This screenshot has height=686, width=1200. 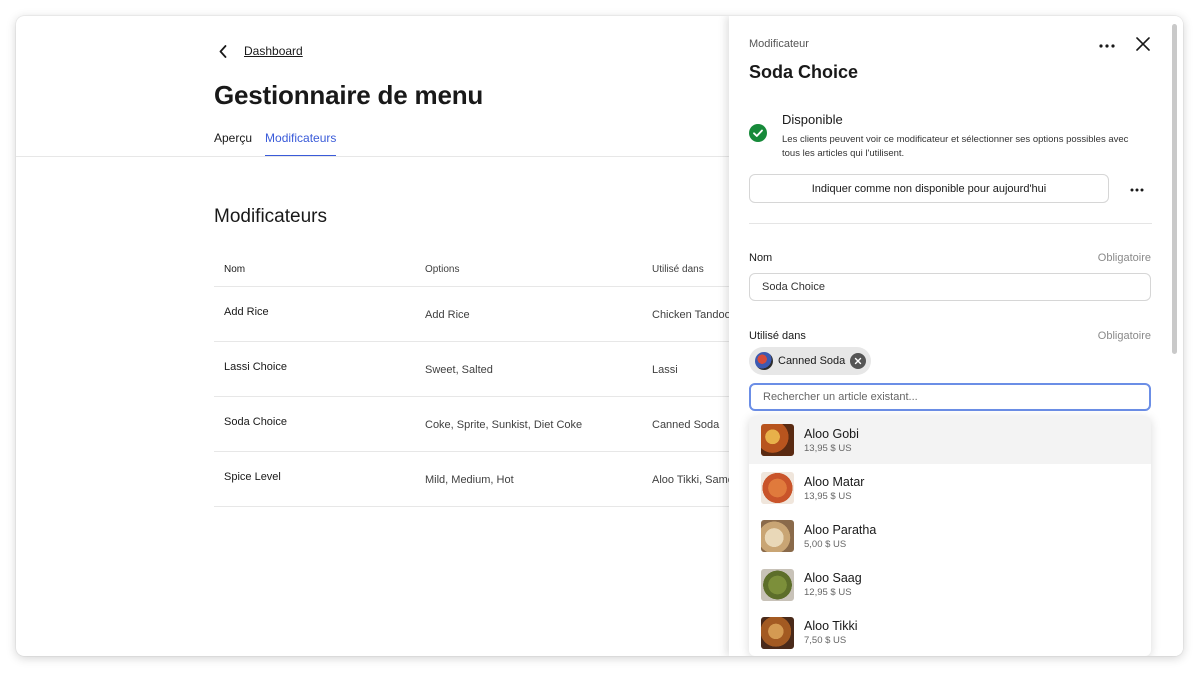 I want to click on close-icon, so click(x=1143, y=44).